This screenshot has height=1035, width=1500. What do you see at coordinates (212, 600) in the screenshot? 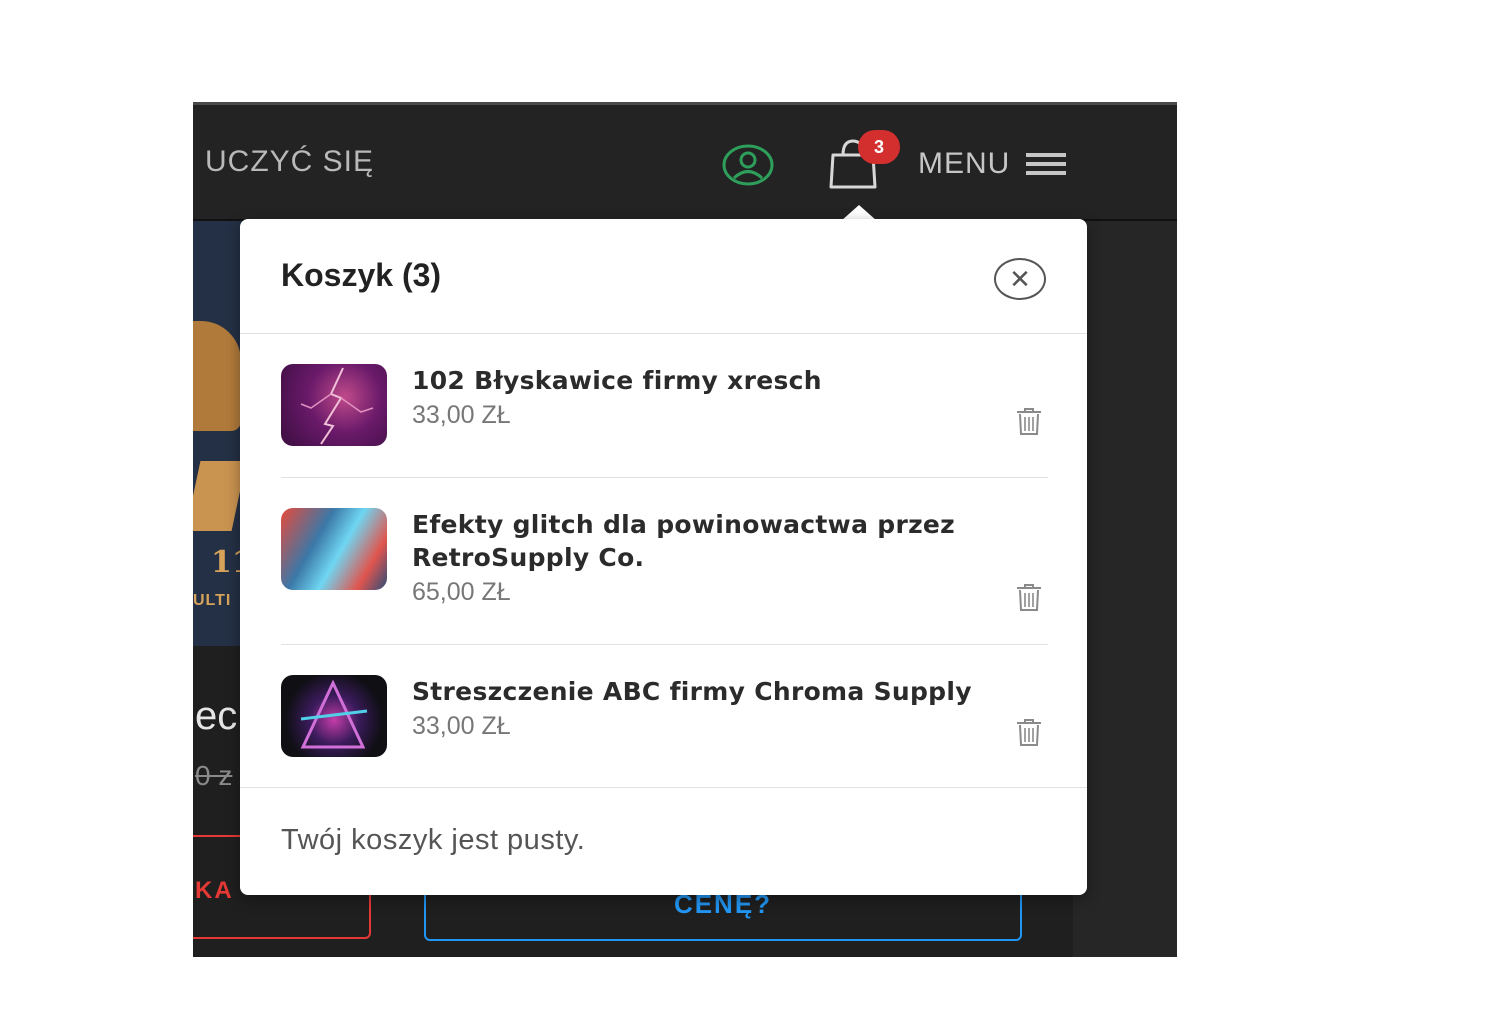
I see `hero-word: ULTI` at bounding box center [212, 600].